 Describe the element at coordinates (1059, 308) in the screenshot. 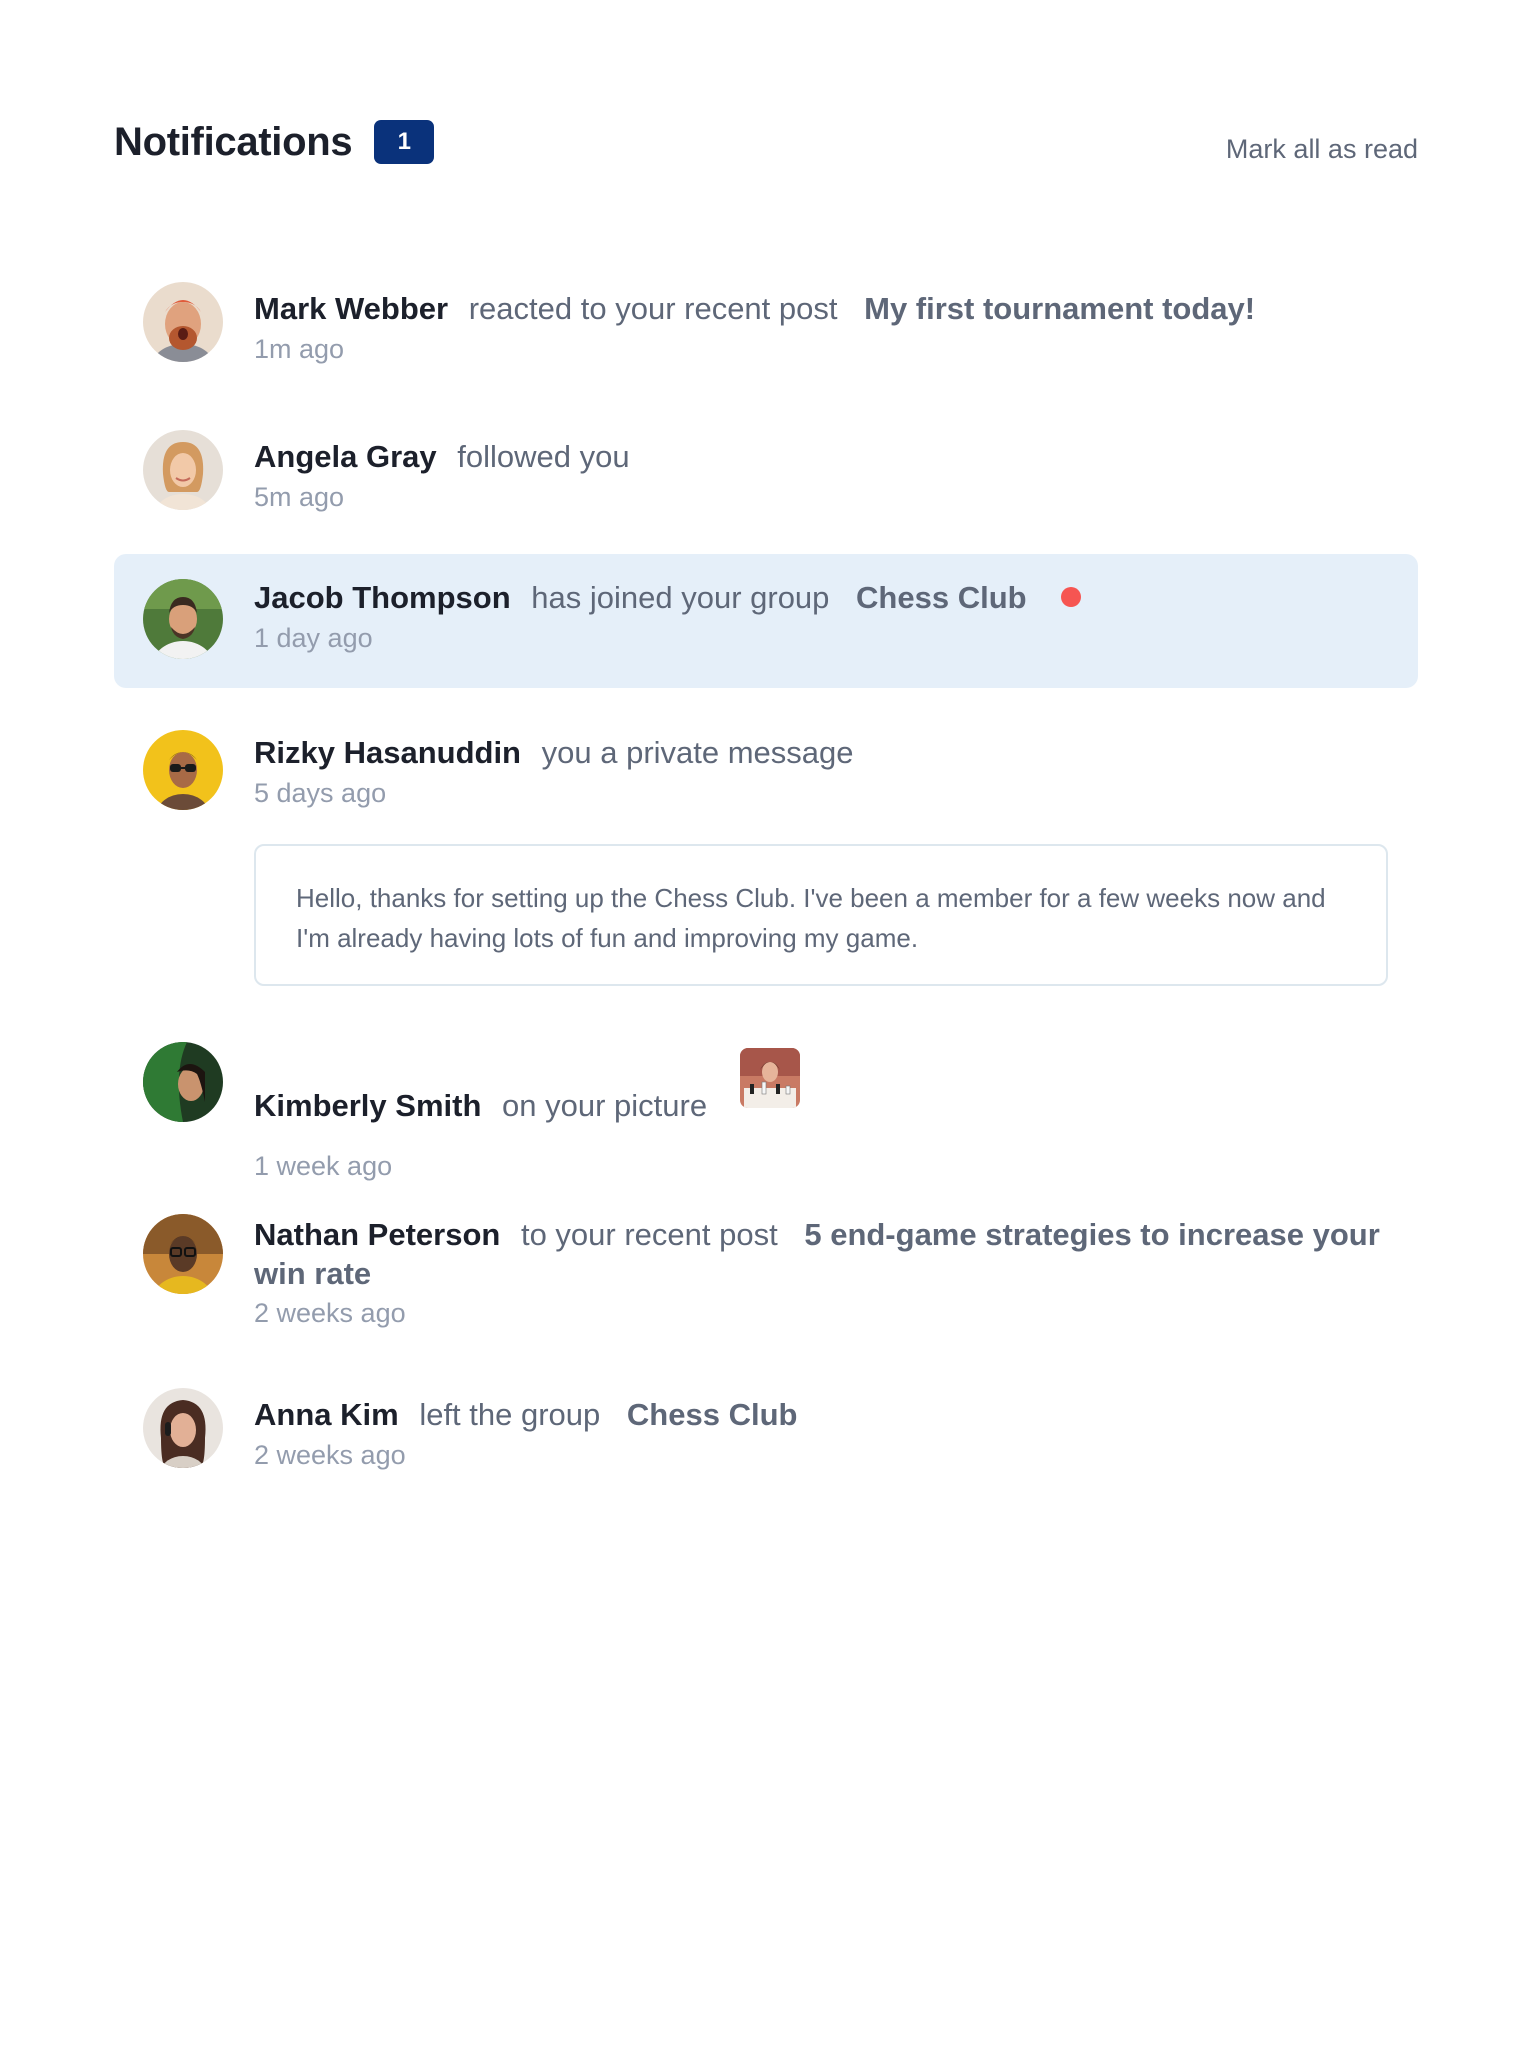

I see `post-link: My first tournament today!` at that location.